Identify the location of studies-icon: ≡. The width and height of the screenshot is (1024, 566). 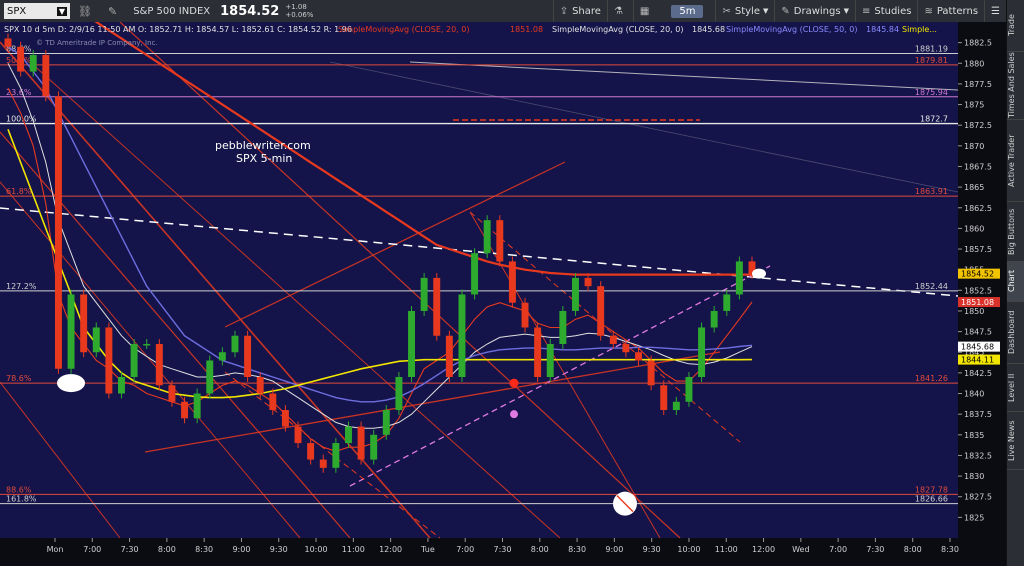
(866, 11).